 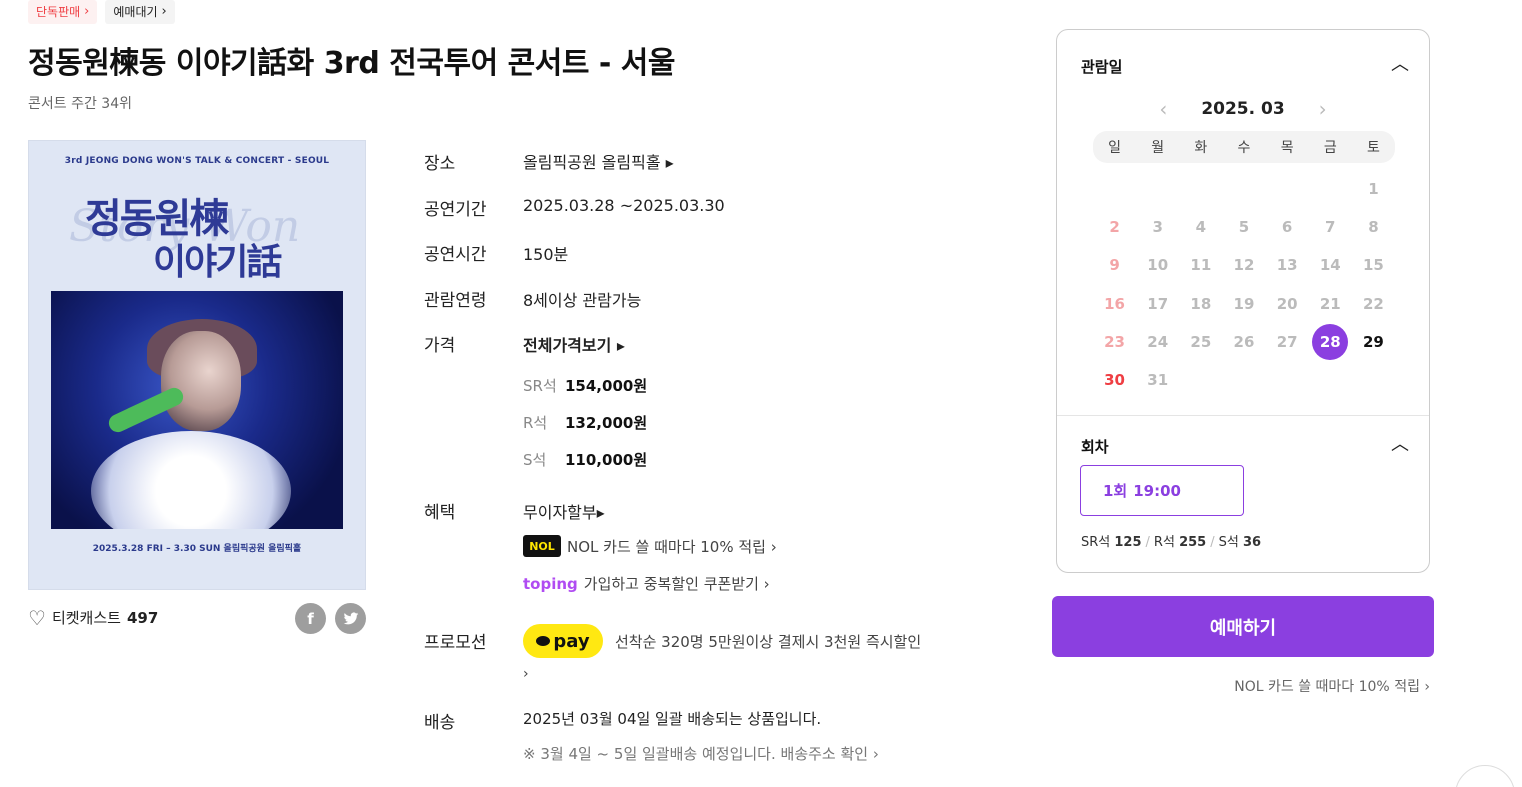 What do you see at coordinates (1330, 265) in the screenshot?
I see `calendar-day: 14` at bounding box center [1330, 265].